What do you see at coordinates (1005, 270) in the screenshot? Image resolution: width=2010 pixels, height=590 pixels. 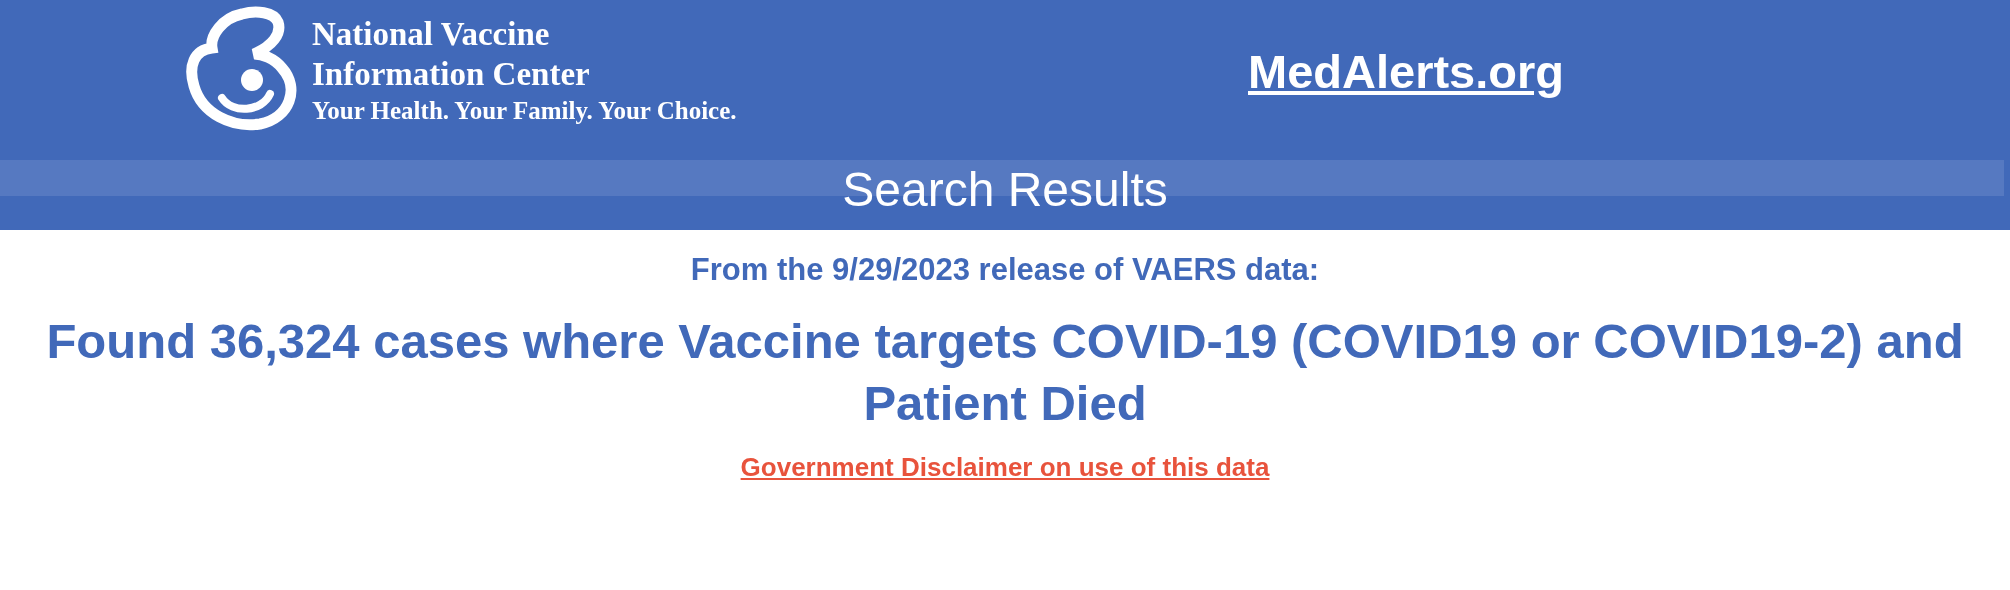 I see `release-note: From the 9/29/2023 release of VAERS data:` at bounding box center [1005, 270].